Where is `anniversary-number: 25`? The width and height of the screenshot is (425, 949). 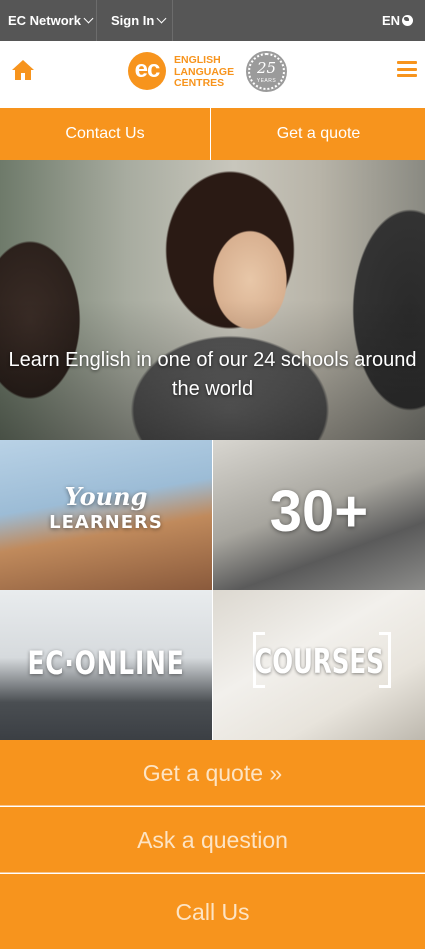
anniversary-number: 25 is located at coordinates (266, 68).